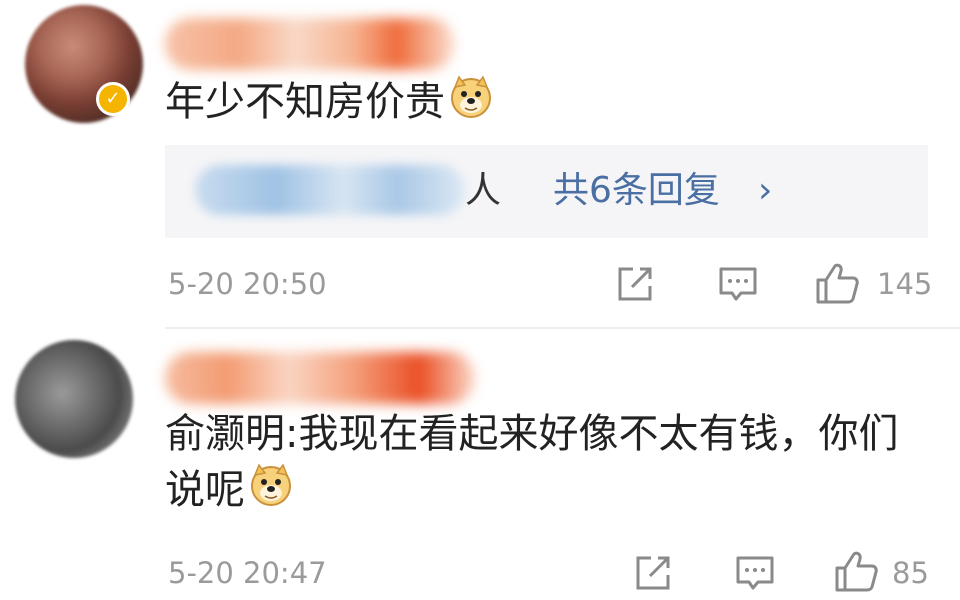 The width and height of the screenshot is (960, 600). What do you see at coordinates (910, 573) in the screenshot?
I see `like-count: 85` at bounding box center [910, 573].